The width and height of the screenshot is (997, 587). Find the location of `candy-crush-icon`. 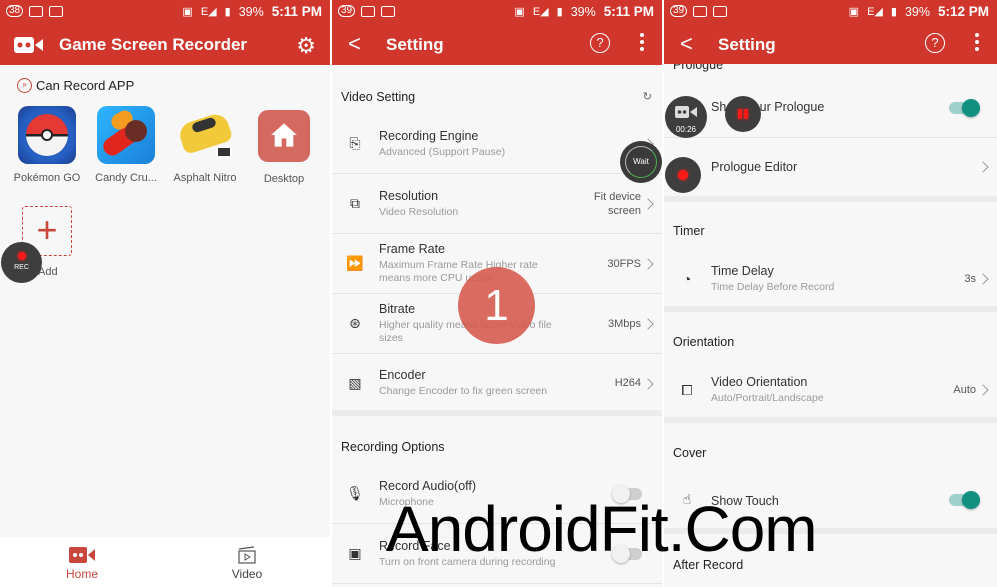

candy-crush-icon is located at coordinates (126, 135).